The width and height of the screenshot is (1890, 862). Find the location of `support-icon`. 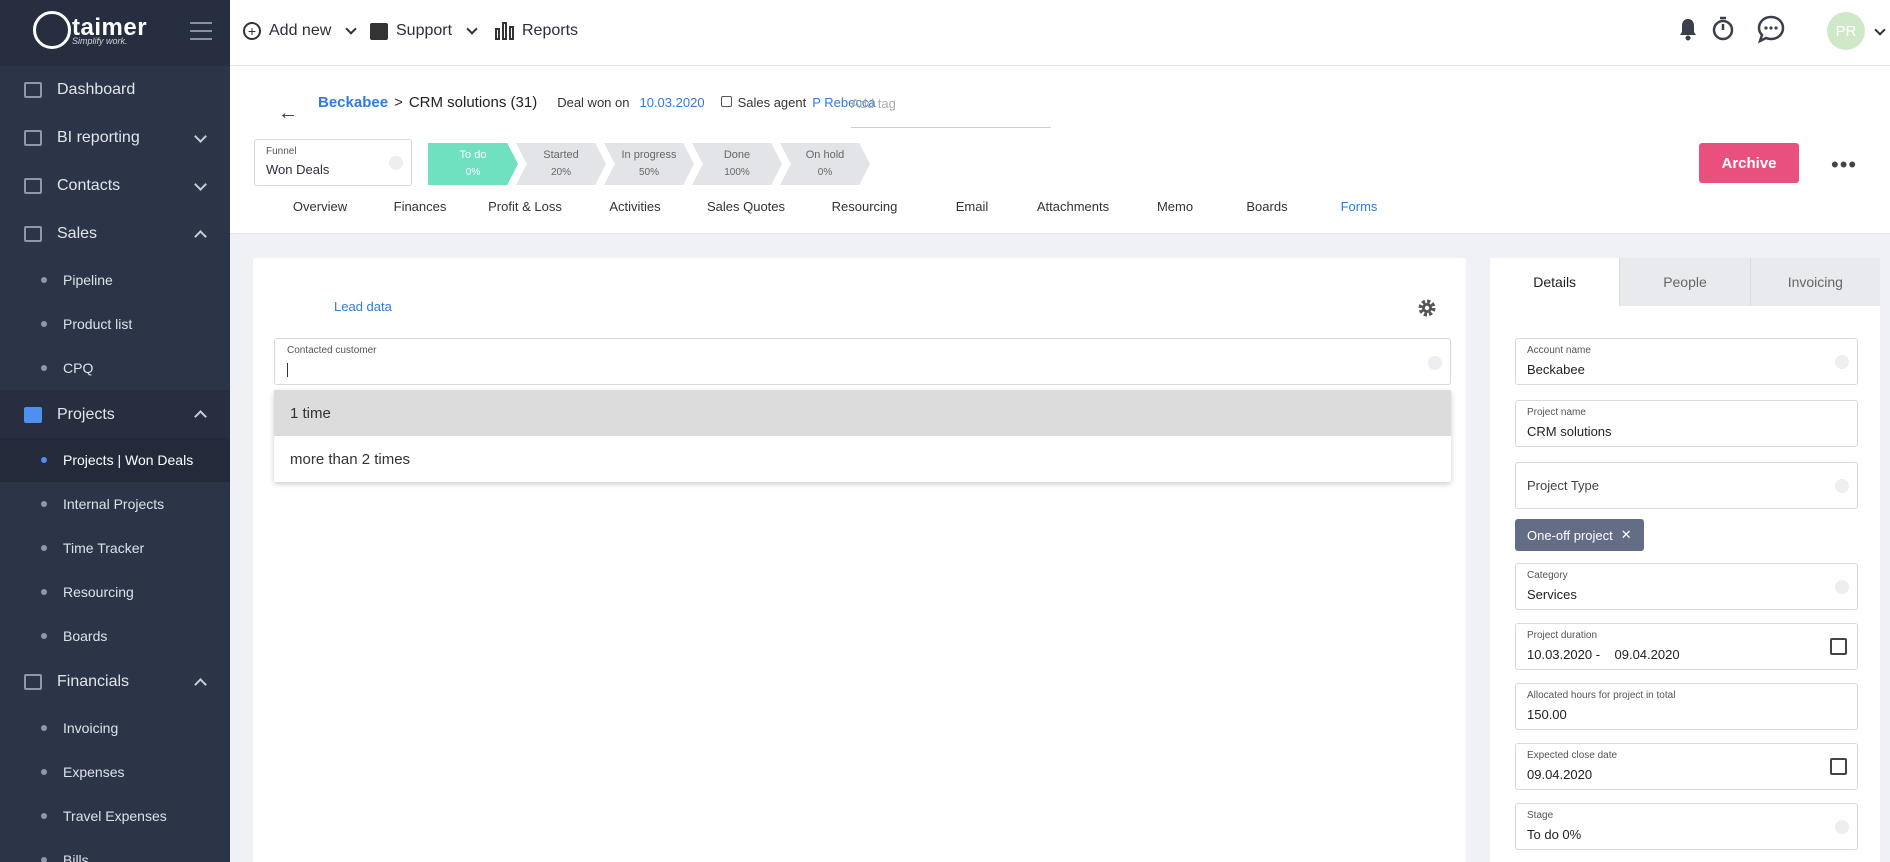

support-icon is located at coordinates (379, 31).